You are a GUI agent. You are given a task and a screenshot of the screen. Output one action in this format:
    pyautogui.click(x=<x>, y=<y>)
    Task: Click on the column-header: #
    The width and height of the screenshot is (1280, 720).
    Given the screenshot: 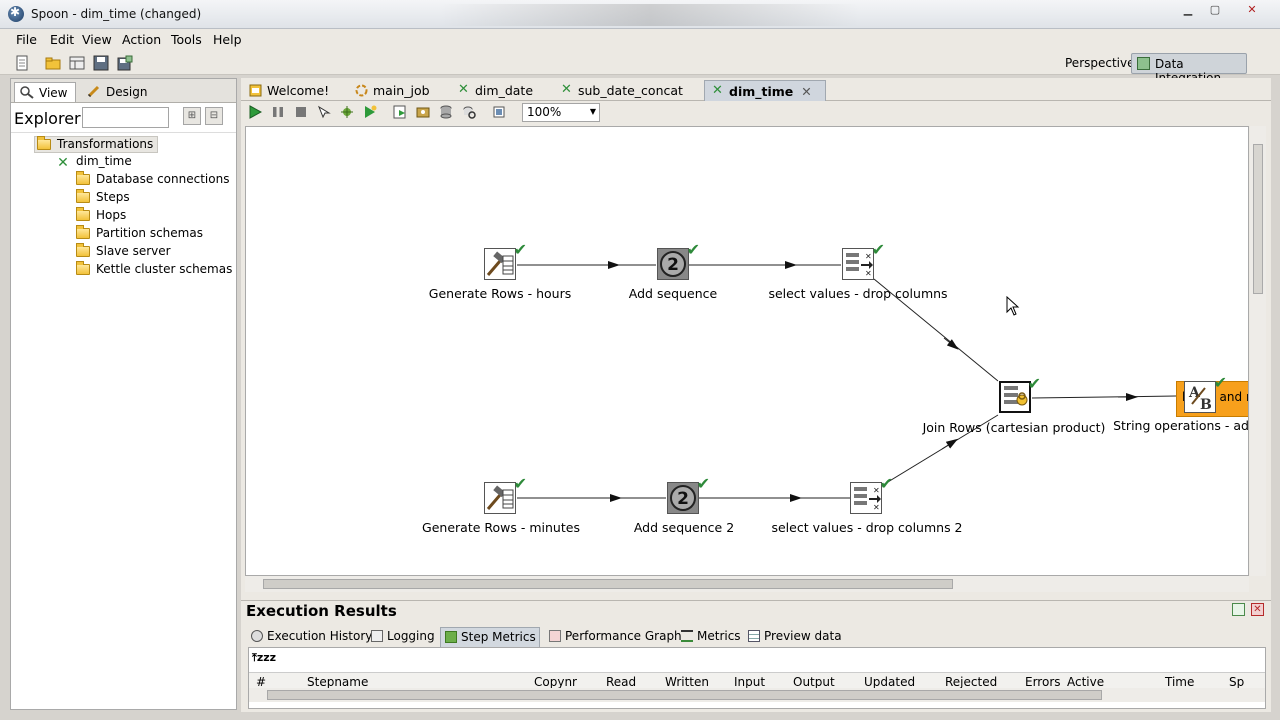 What is the action you would take?
    pyautogui.click(x=261, y=682)
    